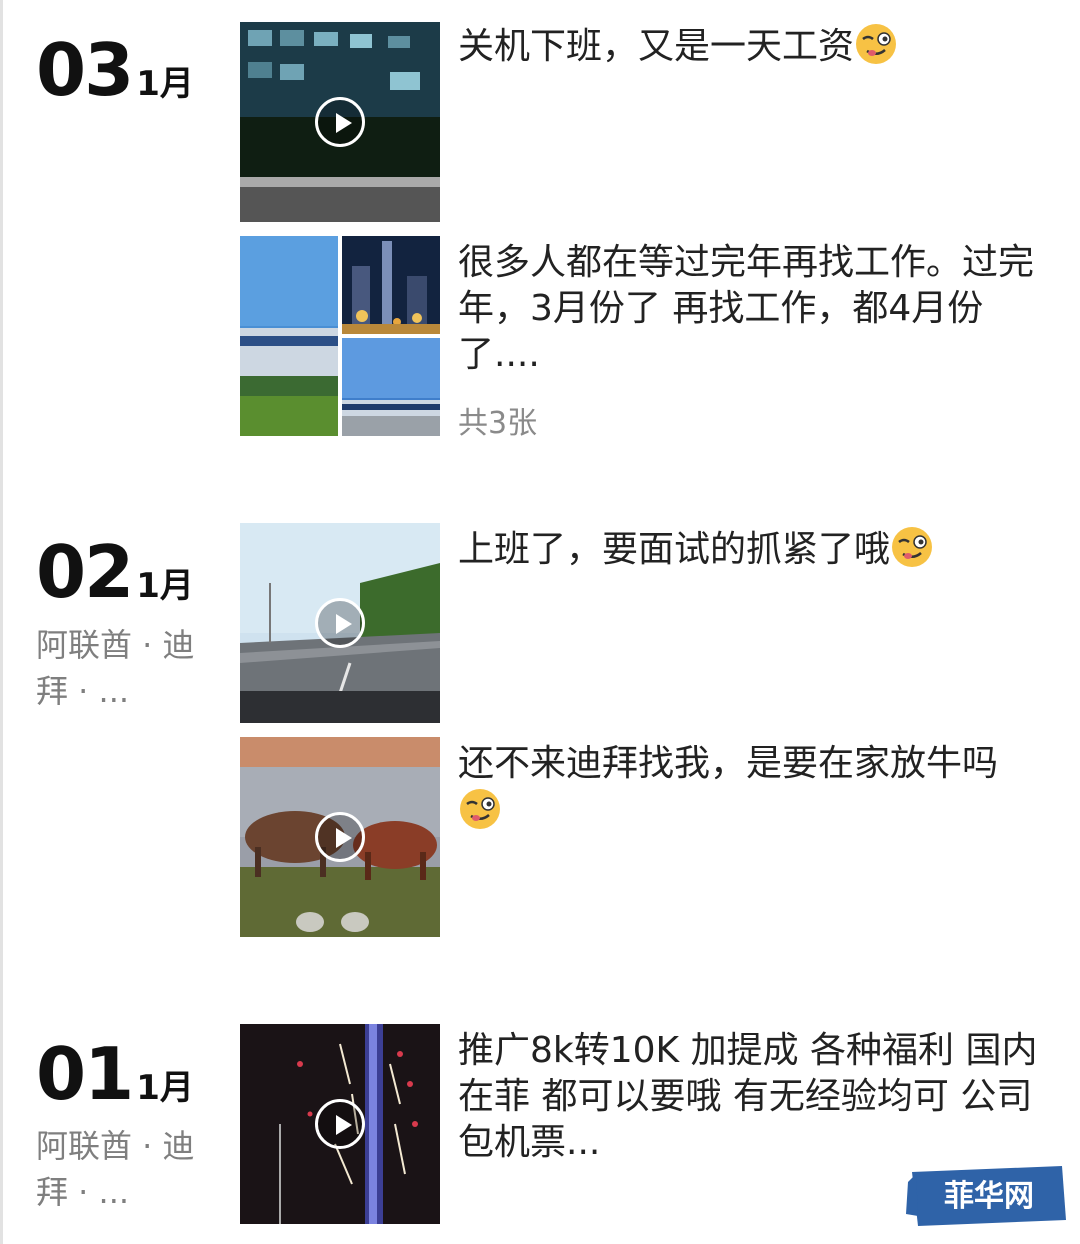 The height and width of the screenshot is (1244, 1080). I want to click on date-header: 02 1月, so click(115, 572).